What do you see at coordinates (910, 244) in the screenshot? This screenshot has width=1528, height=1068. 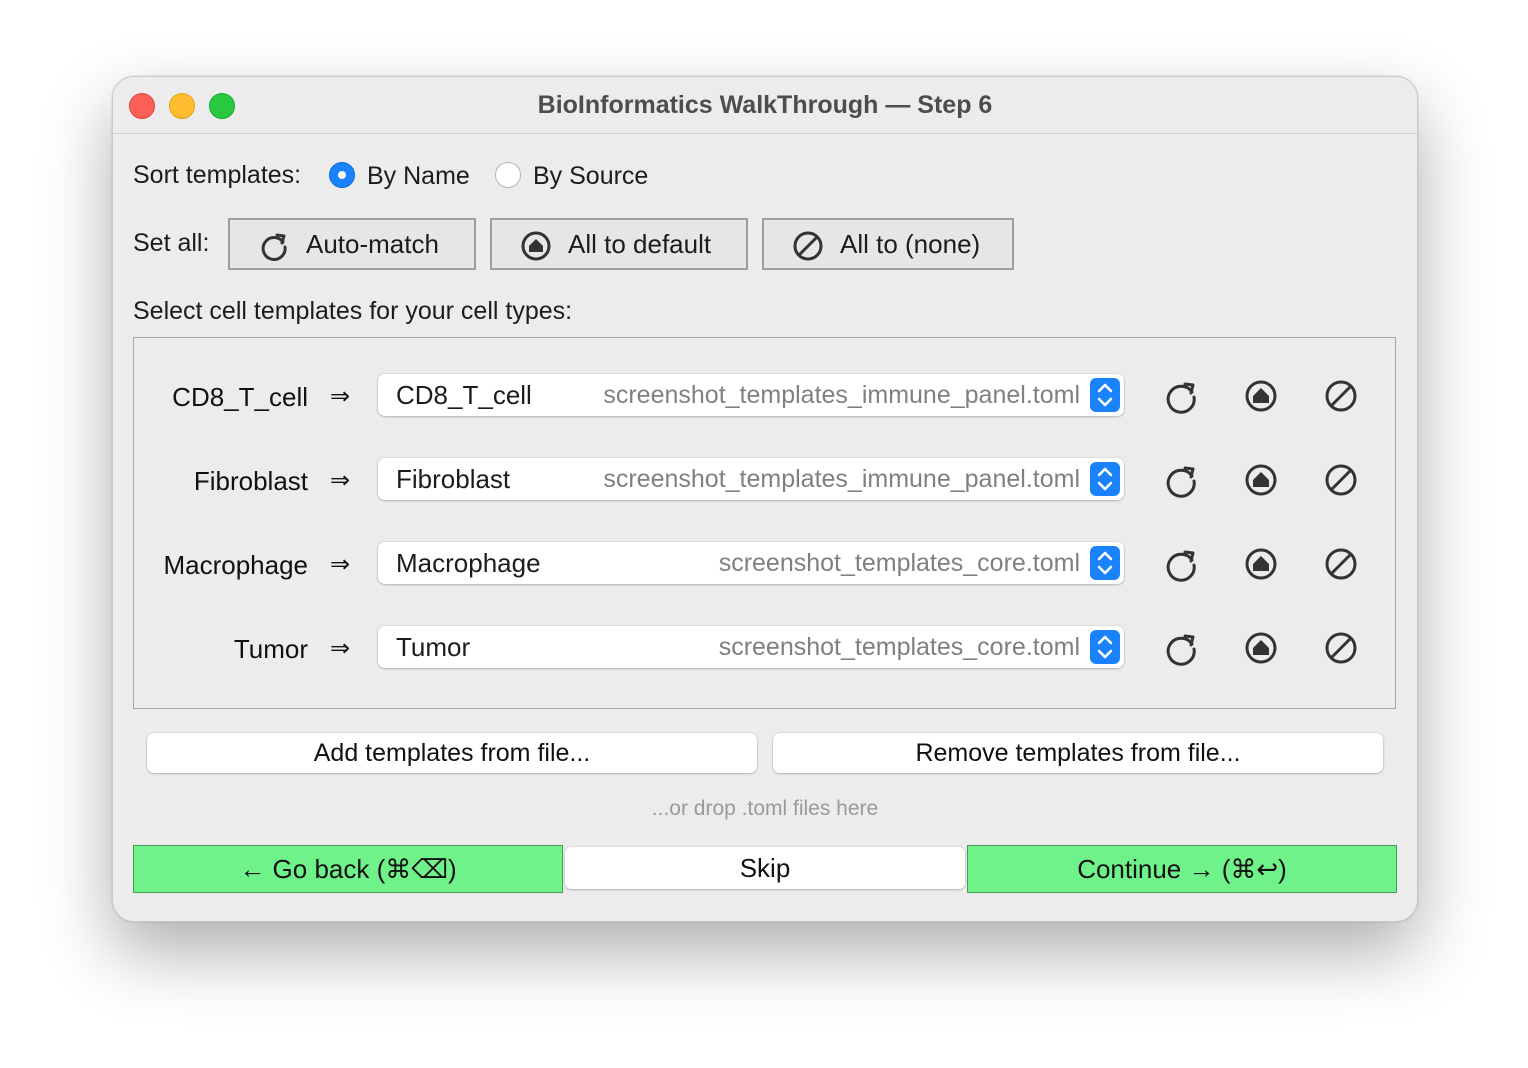 I see `all-to-none-label: All to (none)` at bounding box center [910, 244].